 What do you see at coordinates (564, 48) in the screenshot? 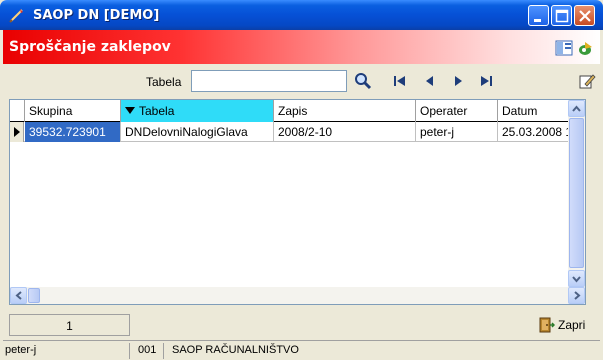
I see `layout-icon` at bounding box center [564, 48].